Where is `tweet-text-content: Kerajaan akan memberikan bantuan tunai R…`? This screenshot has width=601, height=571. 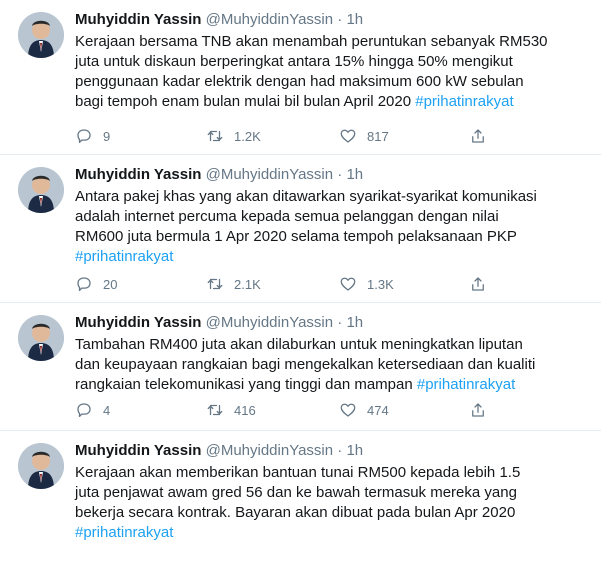
tweet-text-content: Kerajaan akan memberikan bantuan tunai R… is located at coordinates (298, 492).